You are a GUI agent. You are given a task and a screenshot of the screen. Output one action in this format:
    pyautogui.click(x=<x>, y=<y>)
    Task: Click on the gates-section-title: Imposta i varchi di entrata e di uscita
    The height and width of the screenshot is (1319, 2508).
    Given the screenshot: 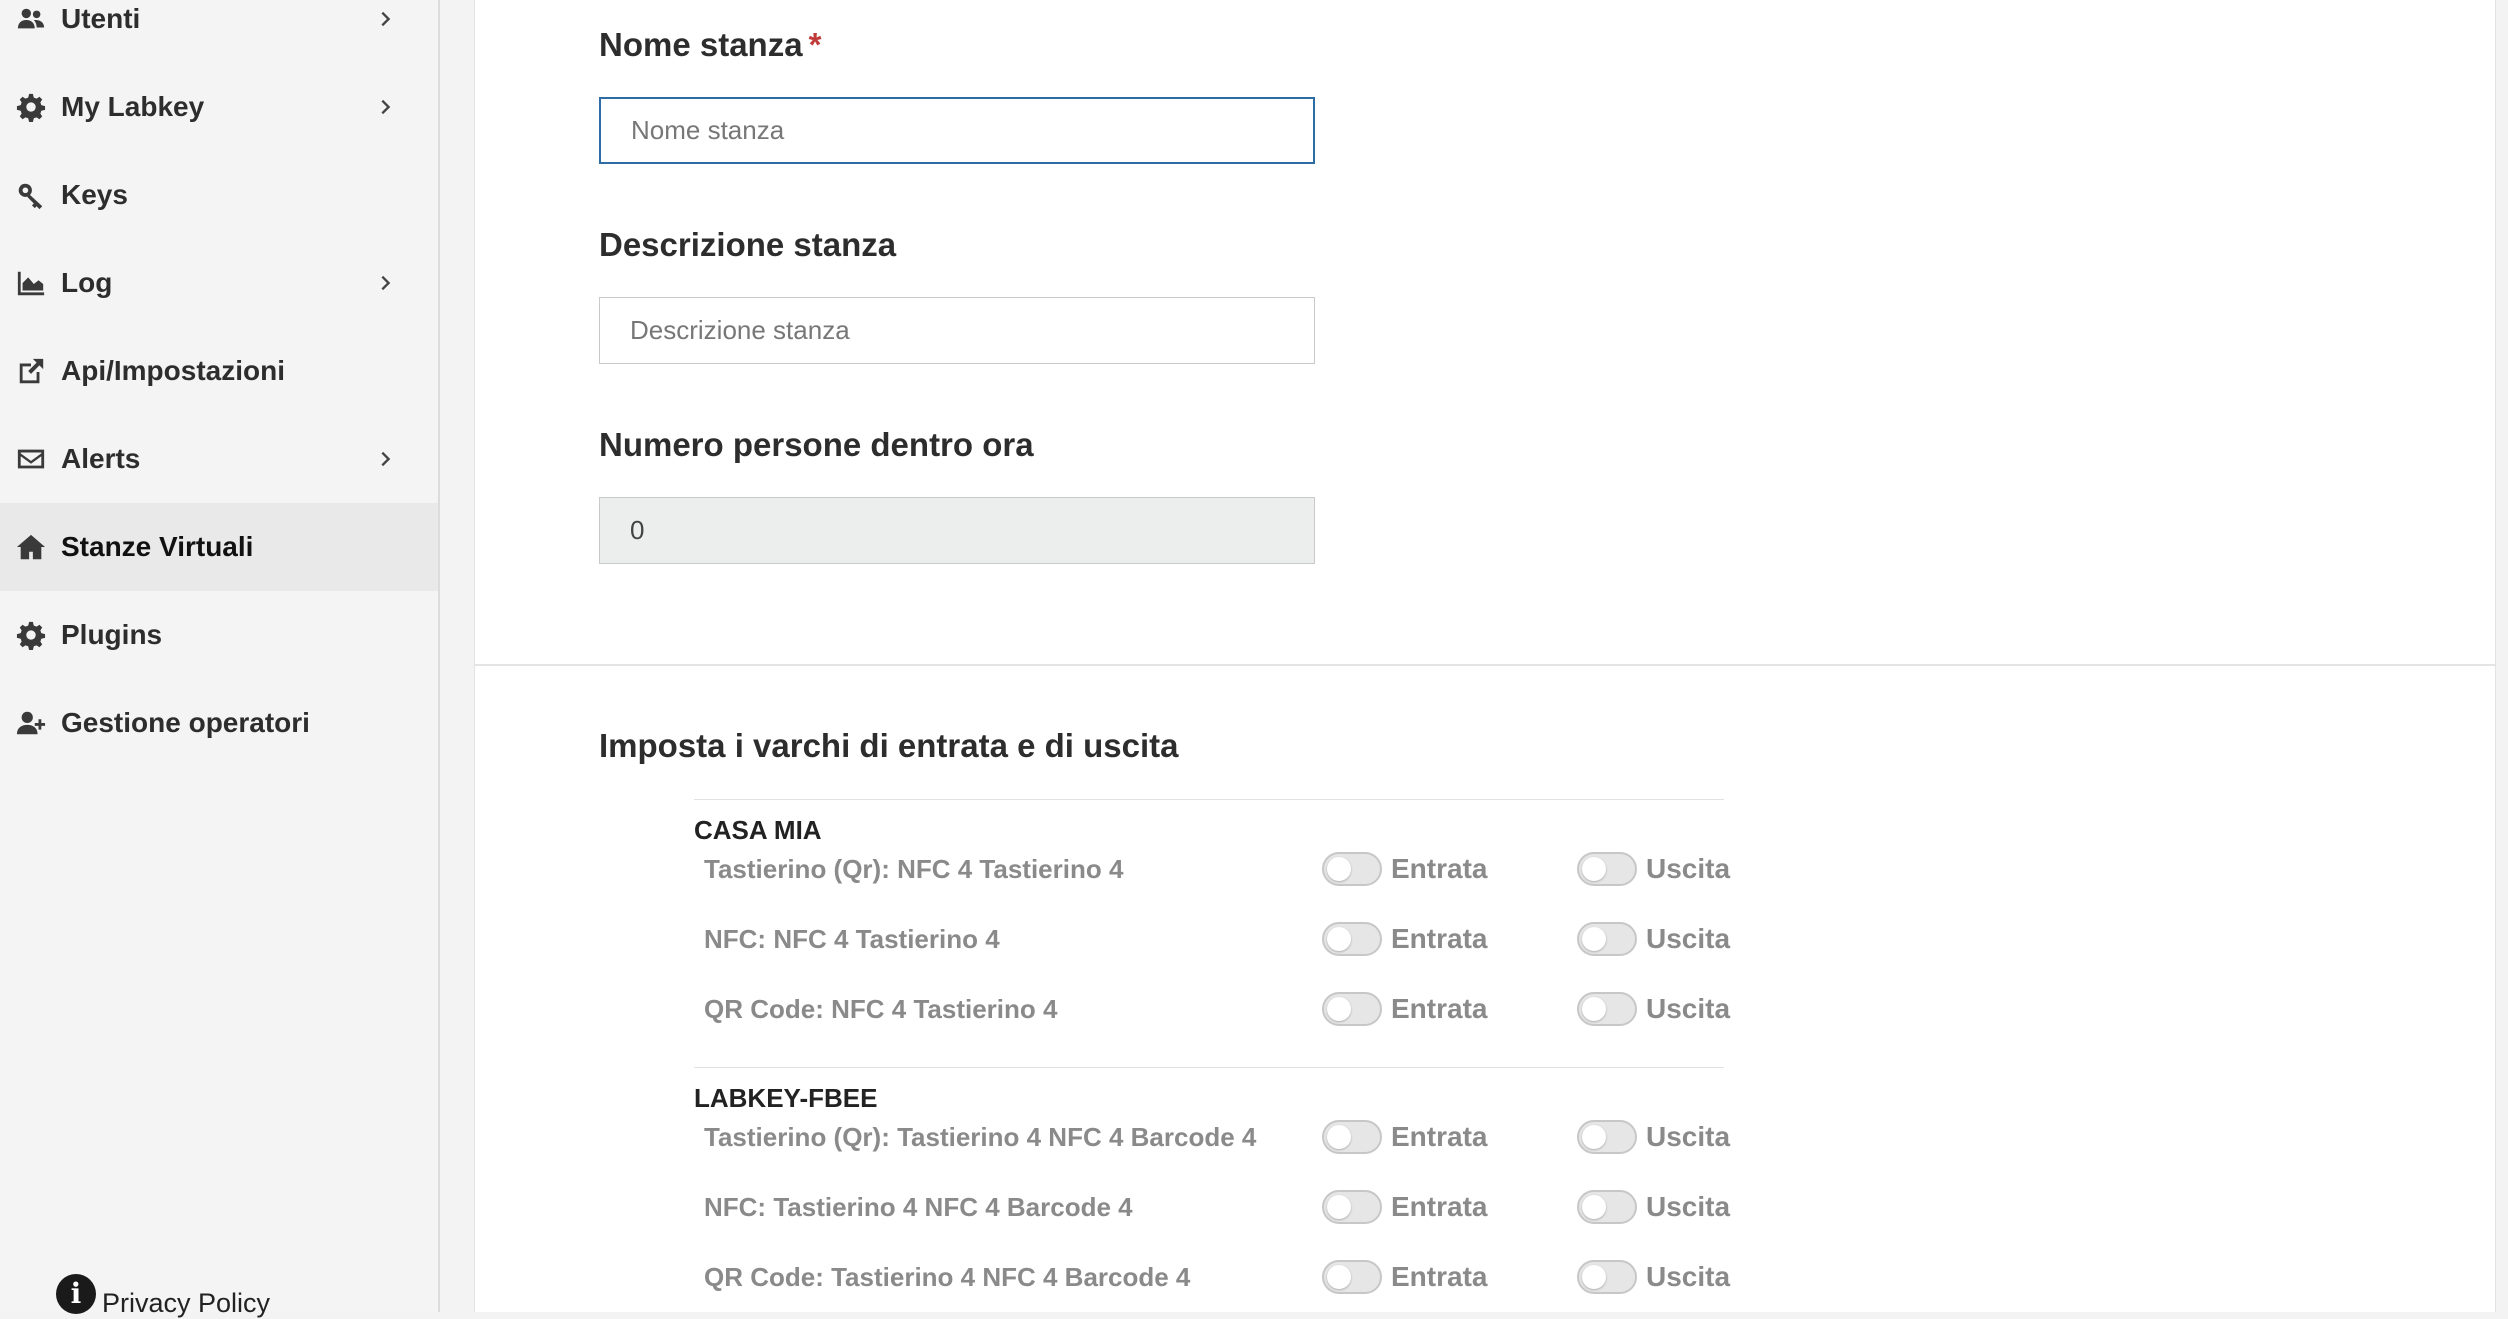 What is the action you would take?
    pyautogui.click(x=889, y=745)
    